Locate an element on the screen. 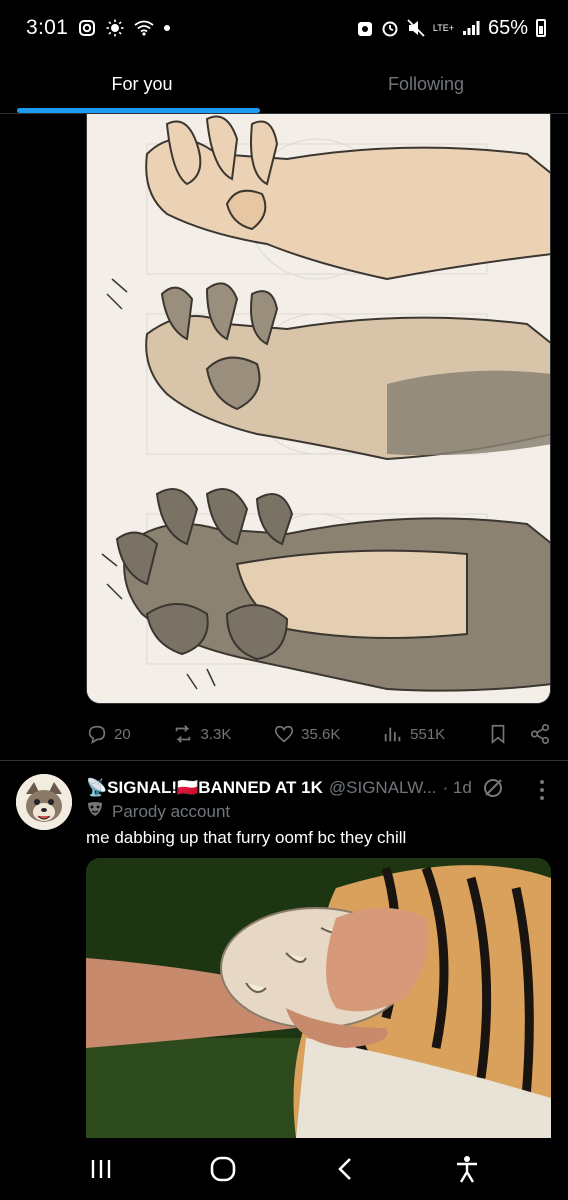 The height and width of the screenshot is (1200, 568). wifi-icon is located at coordinates (144, 28).